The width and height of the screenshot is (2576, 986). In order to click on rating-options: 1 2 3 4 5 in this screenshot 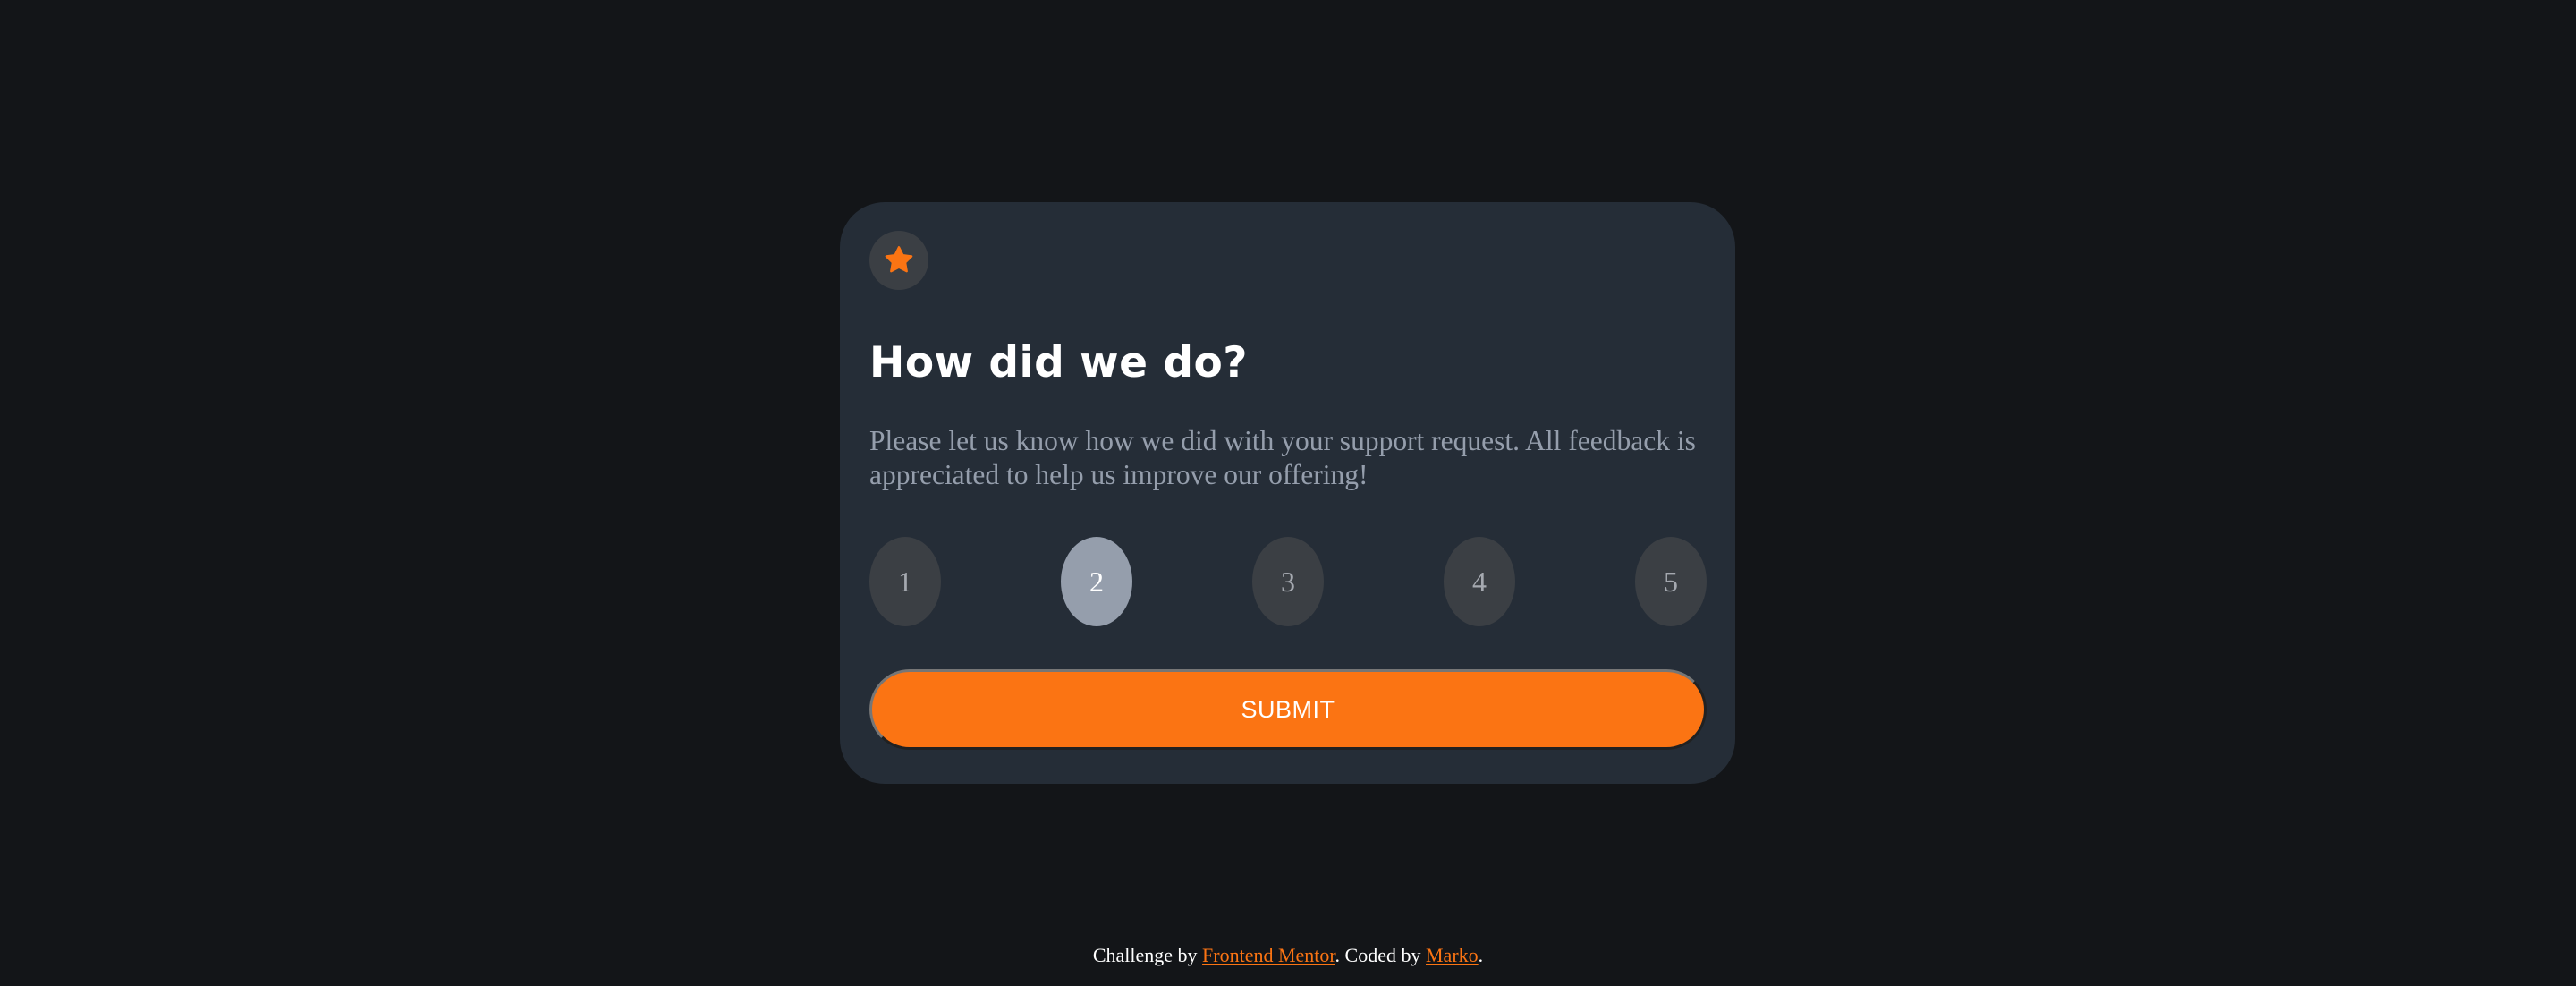, I will do `click(1288, 581)`.